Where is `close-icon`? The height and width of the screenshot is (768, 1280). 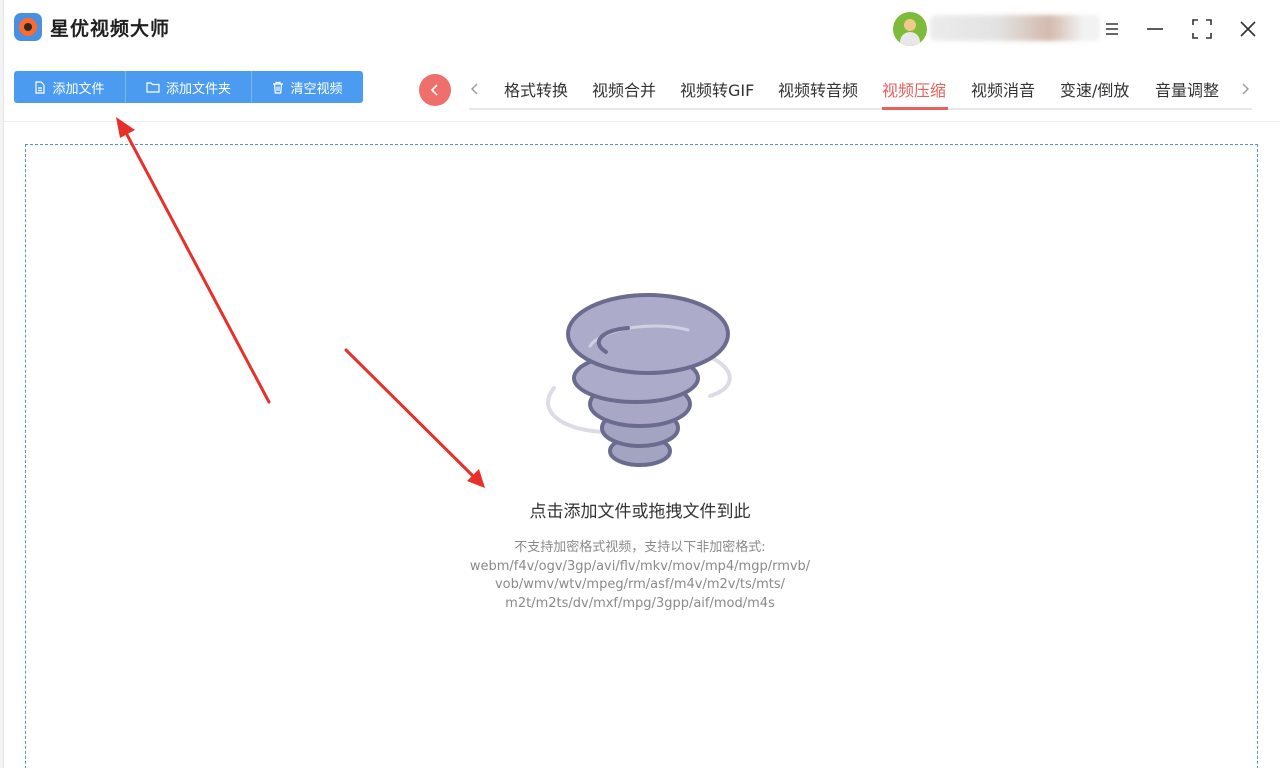 close-icon is located at coordinates (1248, 29).